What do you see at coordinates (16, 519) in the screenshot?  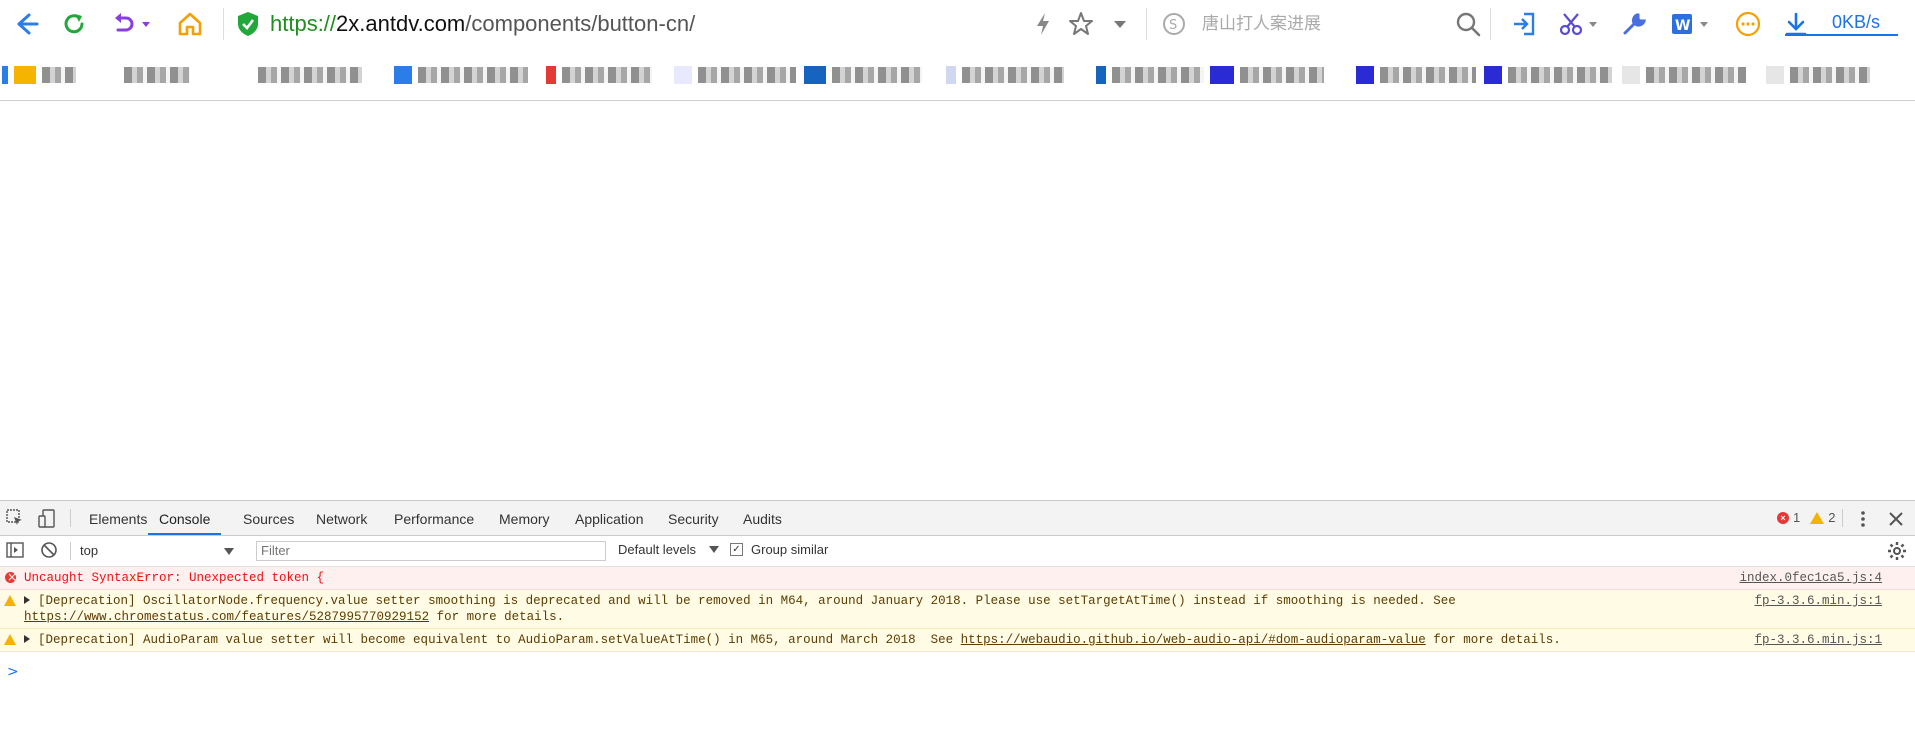 I see `inspect-element-icon` at bounding box center [16, 519].